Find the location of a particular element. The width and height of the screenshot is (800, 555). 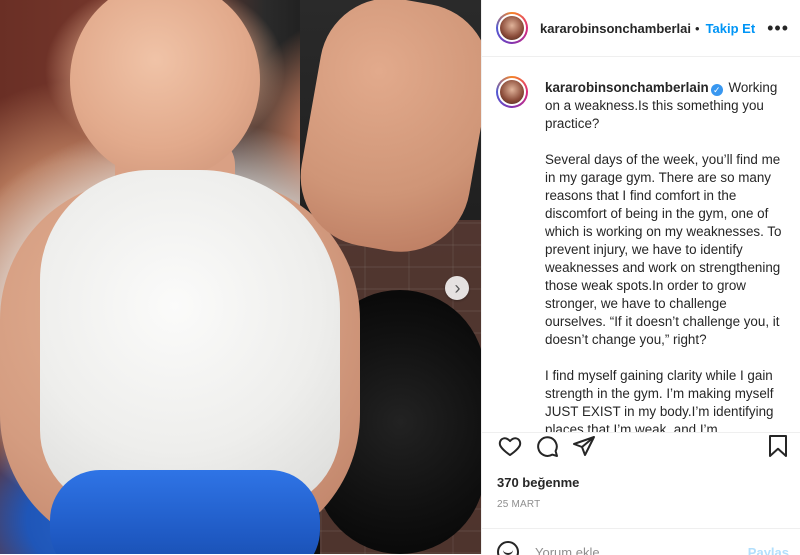

header-avatar-image is located at coordinates (512, 28).